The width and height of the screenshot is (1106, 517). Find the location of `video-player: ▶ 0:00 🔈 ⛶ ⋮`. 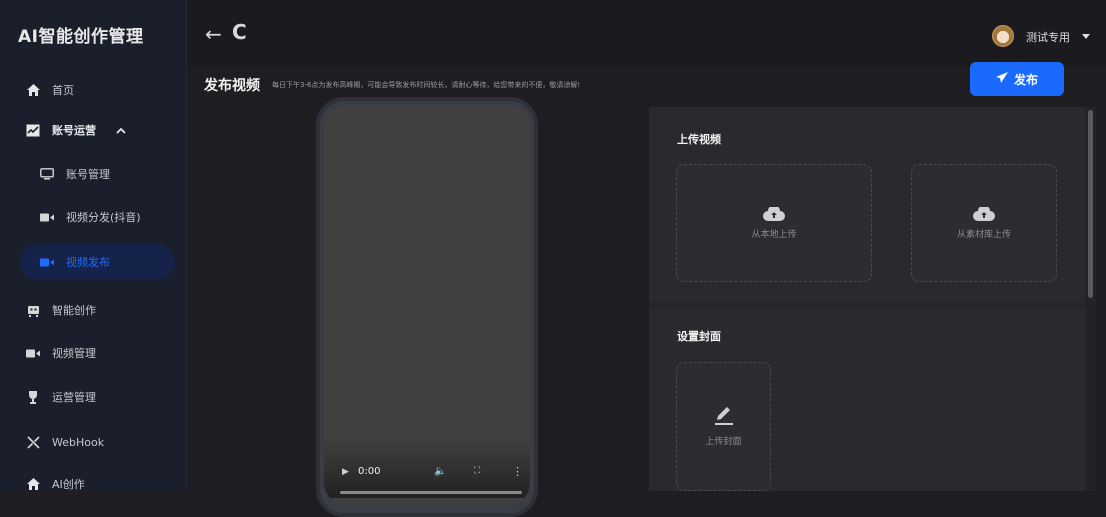

video-player: ▶ 0:00 🔈 ⛶ ⋮ is located at coordinates (427, 305).